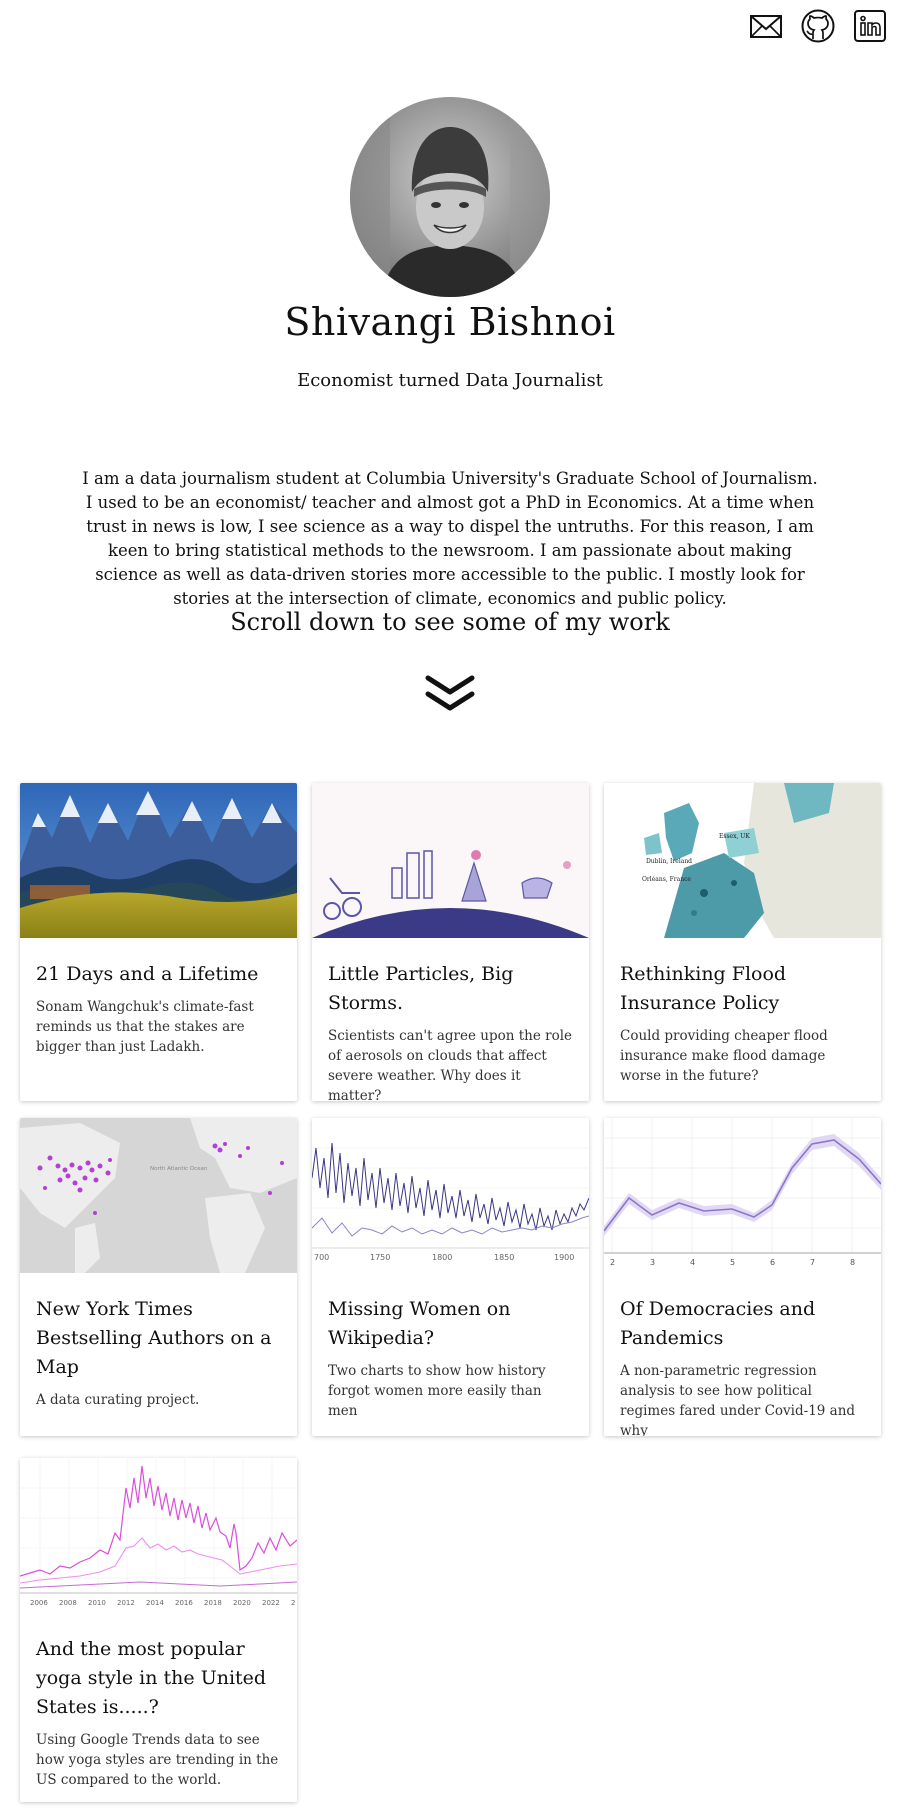 This screenshot has width=900, height=1818. I want to click on axis-tick: 1750, so click(380, 1257).